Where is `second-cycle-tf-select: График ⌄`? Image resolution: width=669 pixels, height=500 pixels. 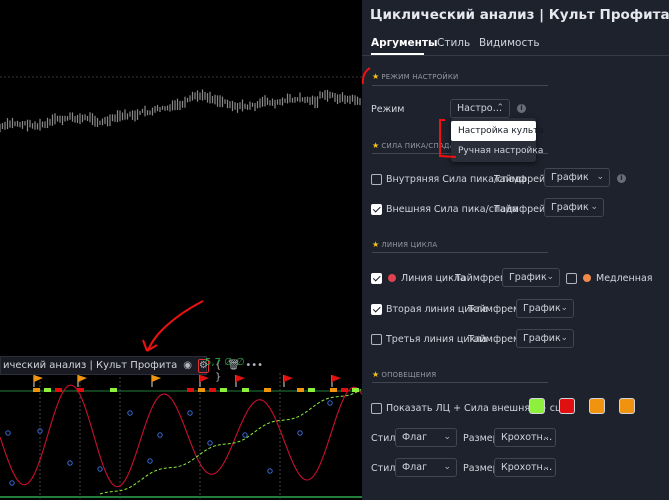
second-cycle-tf-select: График ⌄ is located at coordinates (545, 308).